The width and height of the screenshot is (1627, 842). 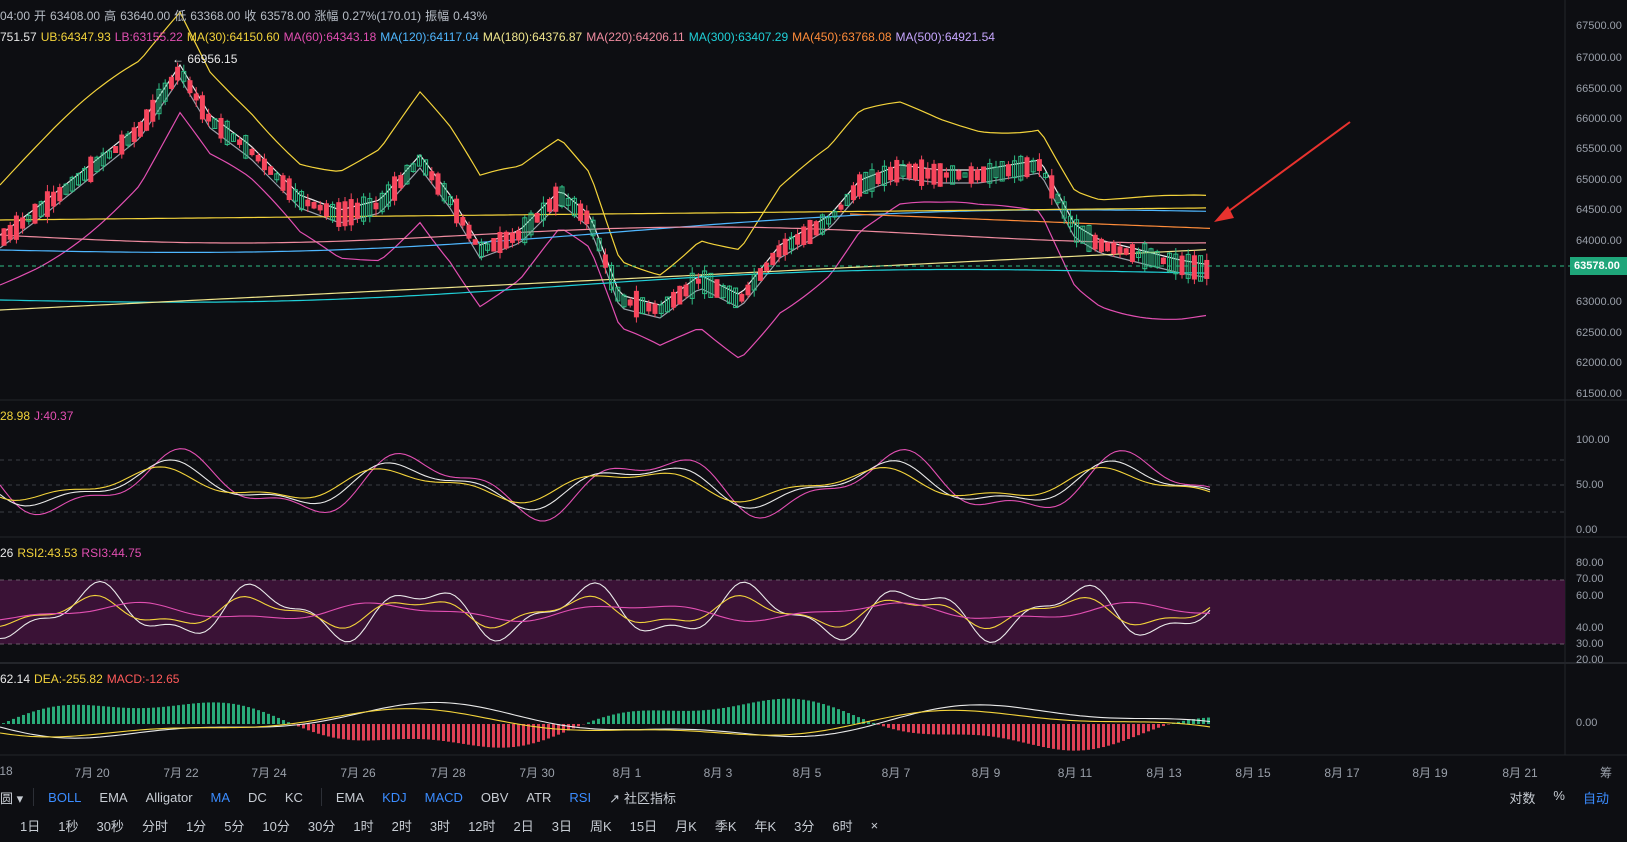 I want to click on interval-option: 15日, so click(x=643, y=825).